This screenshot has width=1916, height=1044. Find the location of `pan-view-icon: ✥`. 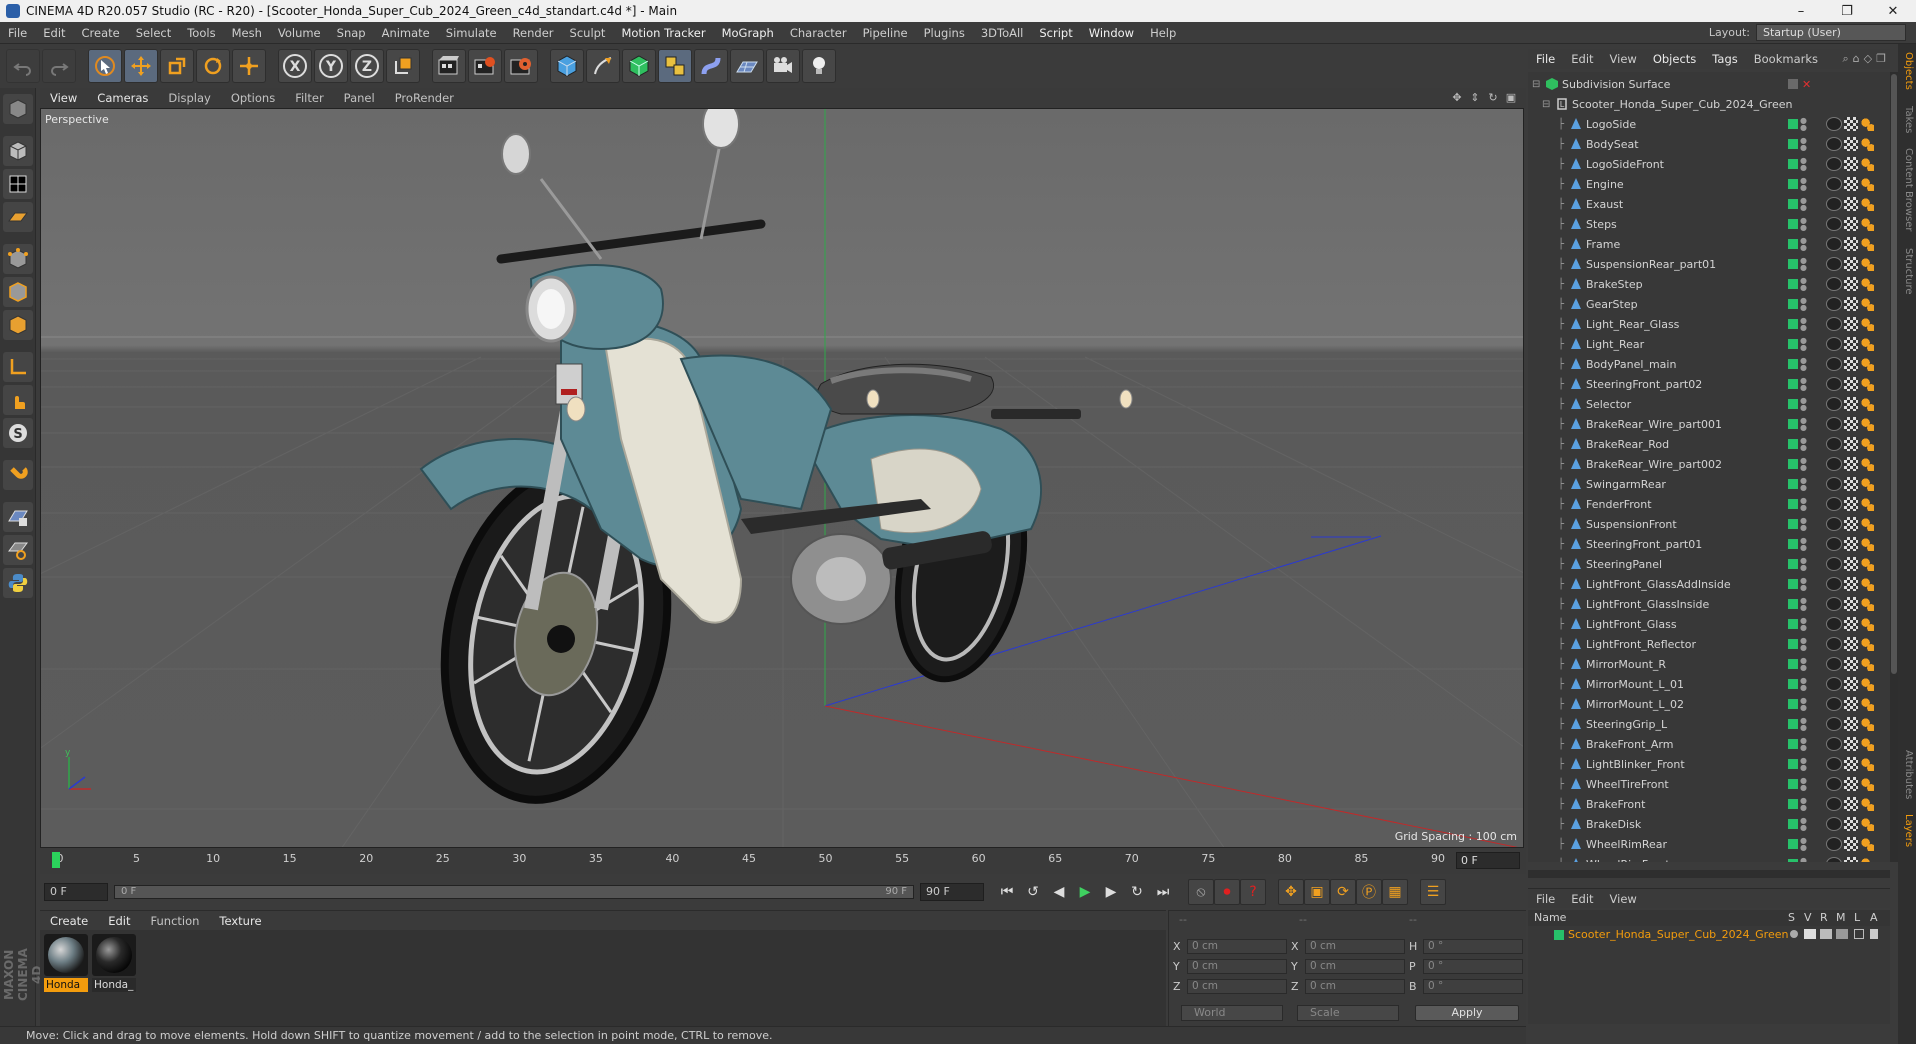

pan-view-icon: ✥ is located at coordinates (1457, 98).